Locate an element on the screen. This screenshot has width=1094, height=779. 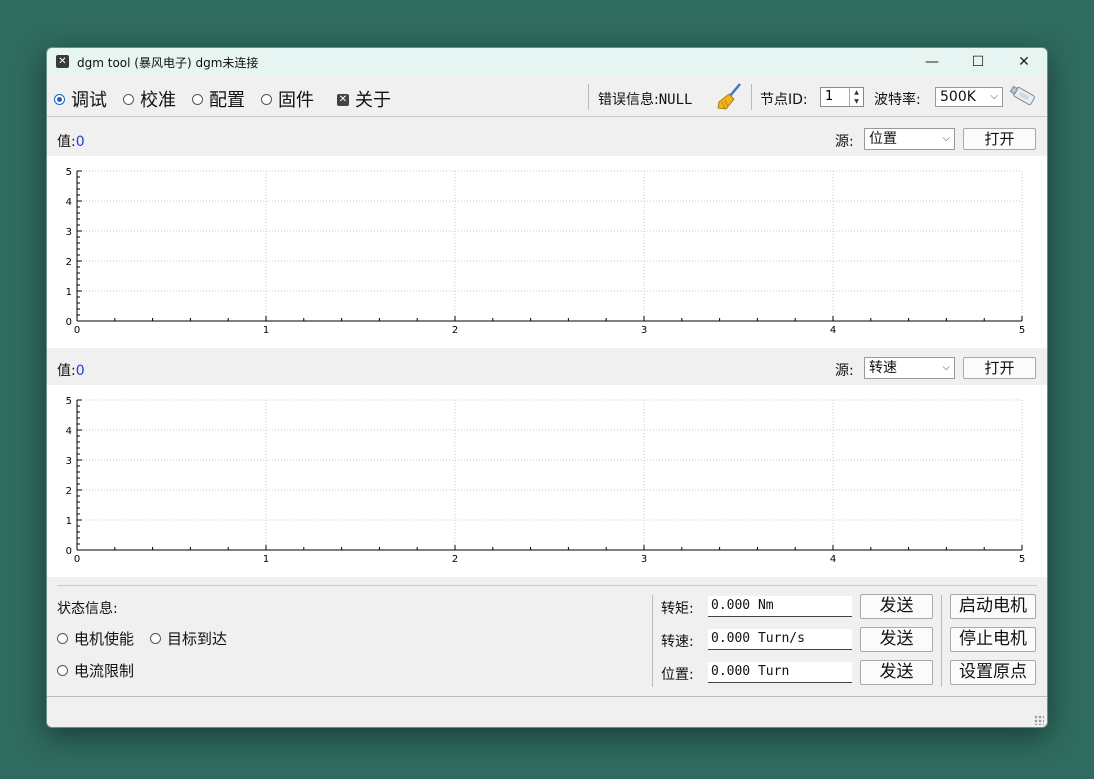
set-origin-button: 设置原点 is located at coordinates (993, 672).